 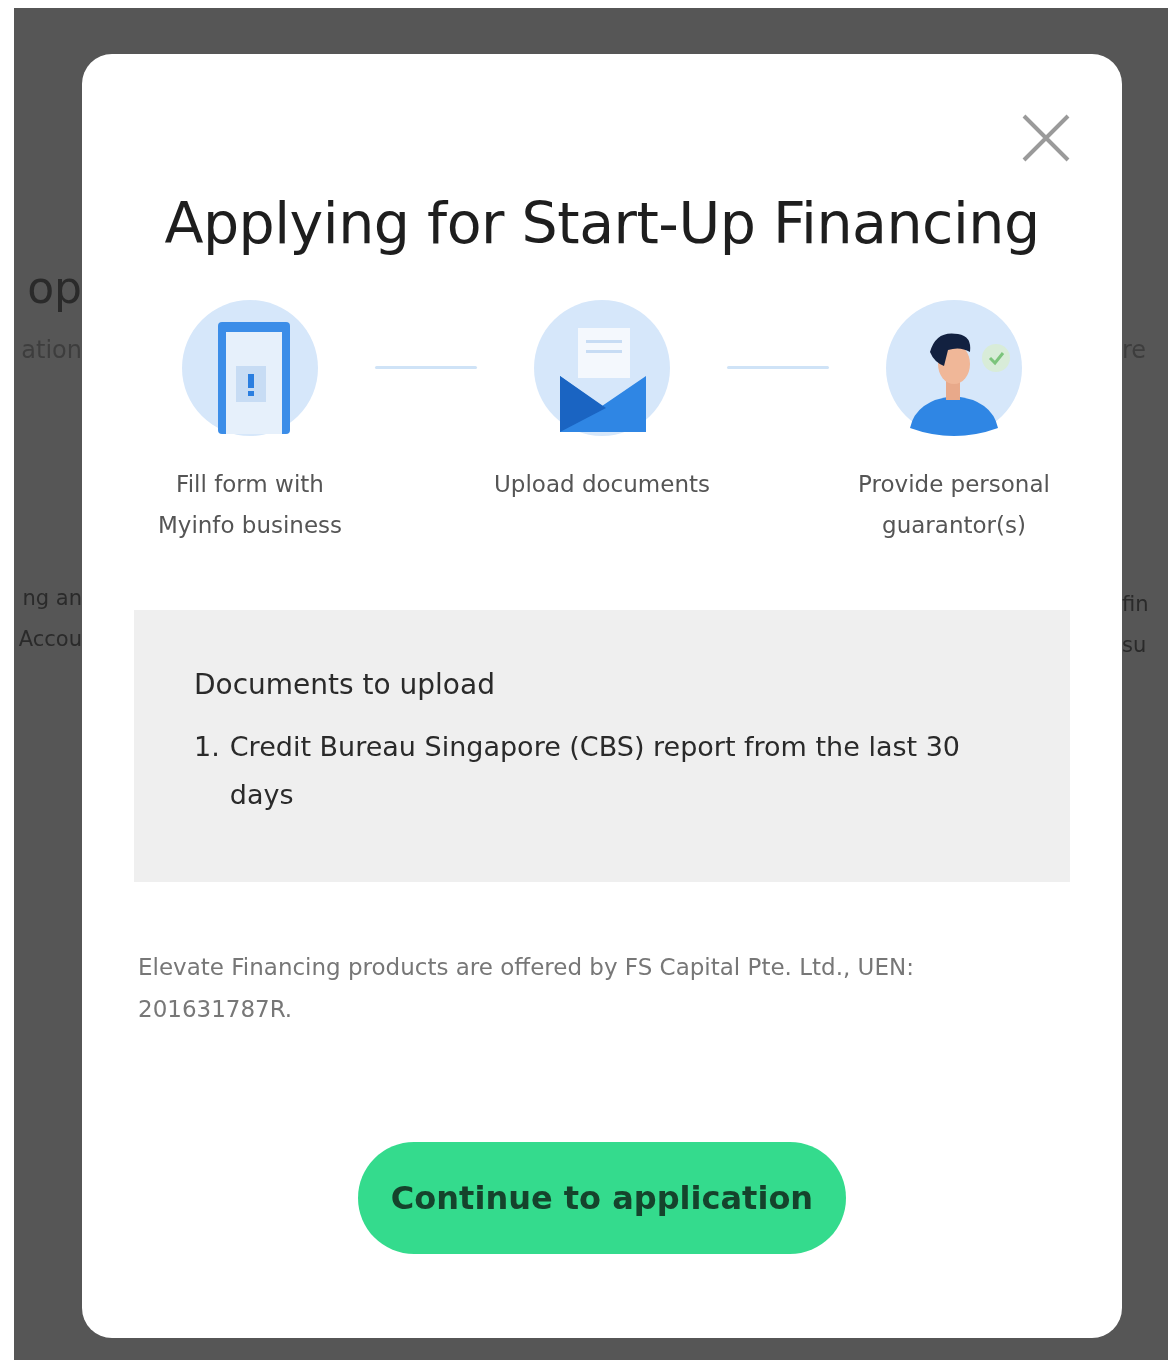 I want to click on document-item: Credit Bureau Singapore (CBS) report from the last 30 days, so click(x=595, y=771).